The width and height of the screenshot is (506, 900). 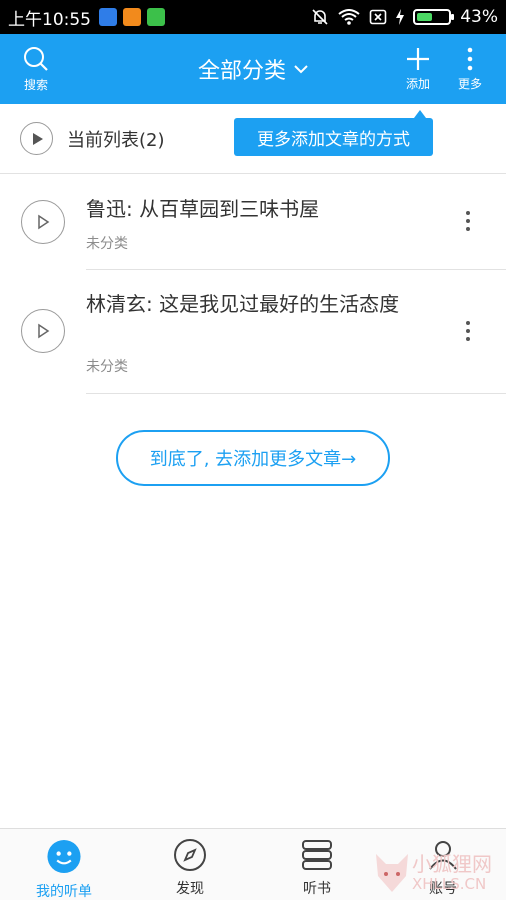 What do you see at coordinates (452, 864) in the screenshot?
I see `watermark-text: 小狐狸网` at bounding box center [452, 864].